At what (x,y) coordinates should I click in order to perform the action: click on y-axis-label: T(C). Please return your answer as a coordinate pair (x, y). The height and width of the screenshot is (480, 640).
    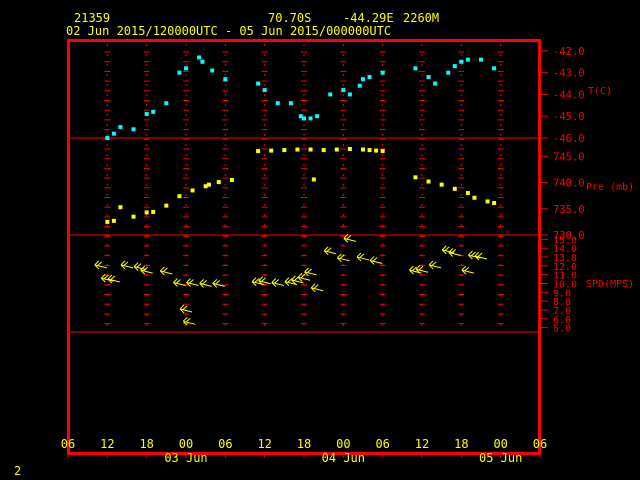
    Looking at the image, I should click on (600, 91).